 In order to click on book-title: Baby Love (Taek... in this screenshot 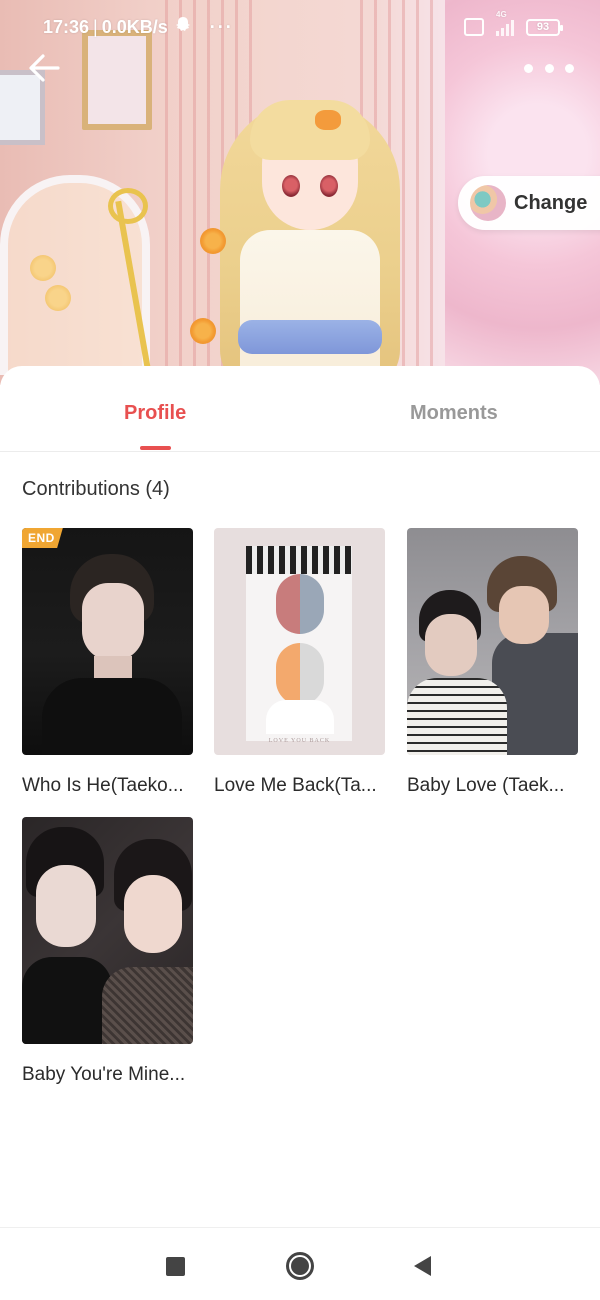, I will do `click(492, 786)`.